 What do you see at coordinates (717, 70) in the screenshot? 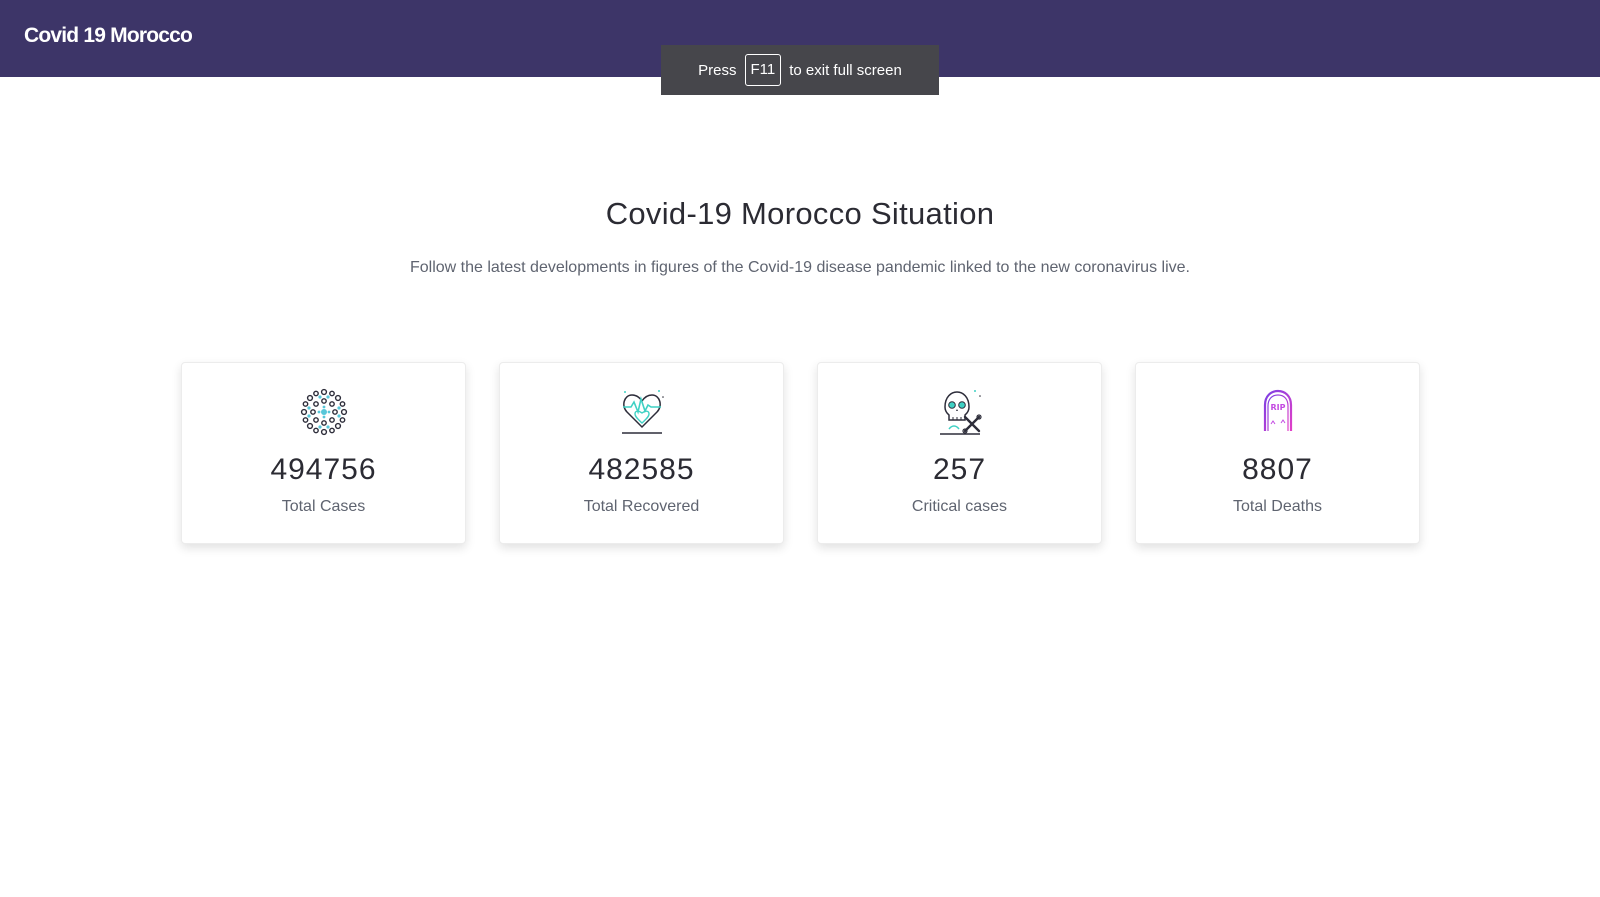
I see `fullscreen-notice-prefix: Press` at bounding box center [717, 70].